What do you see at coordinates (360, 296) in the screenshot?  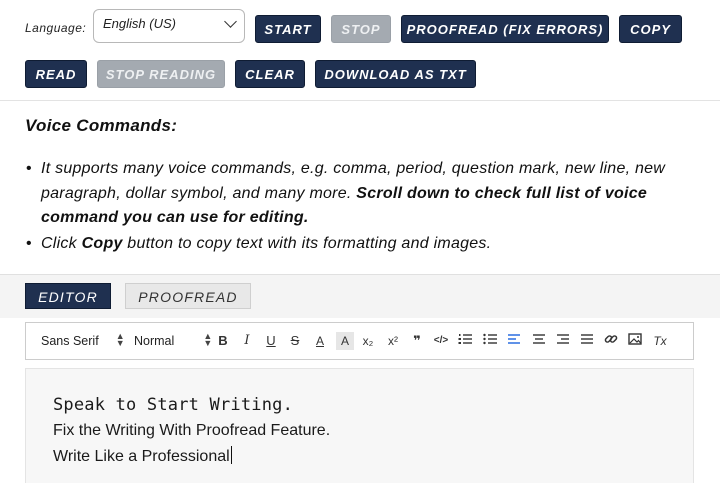 I see `tab-bar: EDITOR PROOFREAD` at bounding box center [360, 296].